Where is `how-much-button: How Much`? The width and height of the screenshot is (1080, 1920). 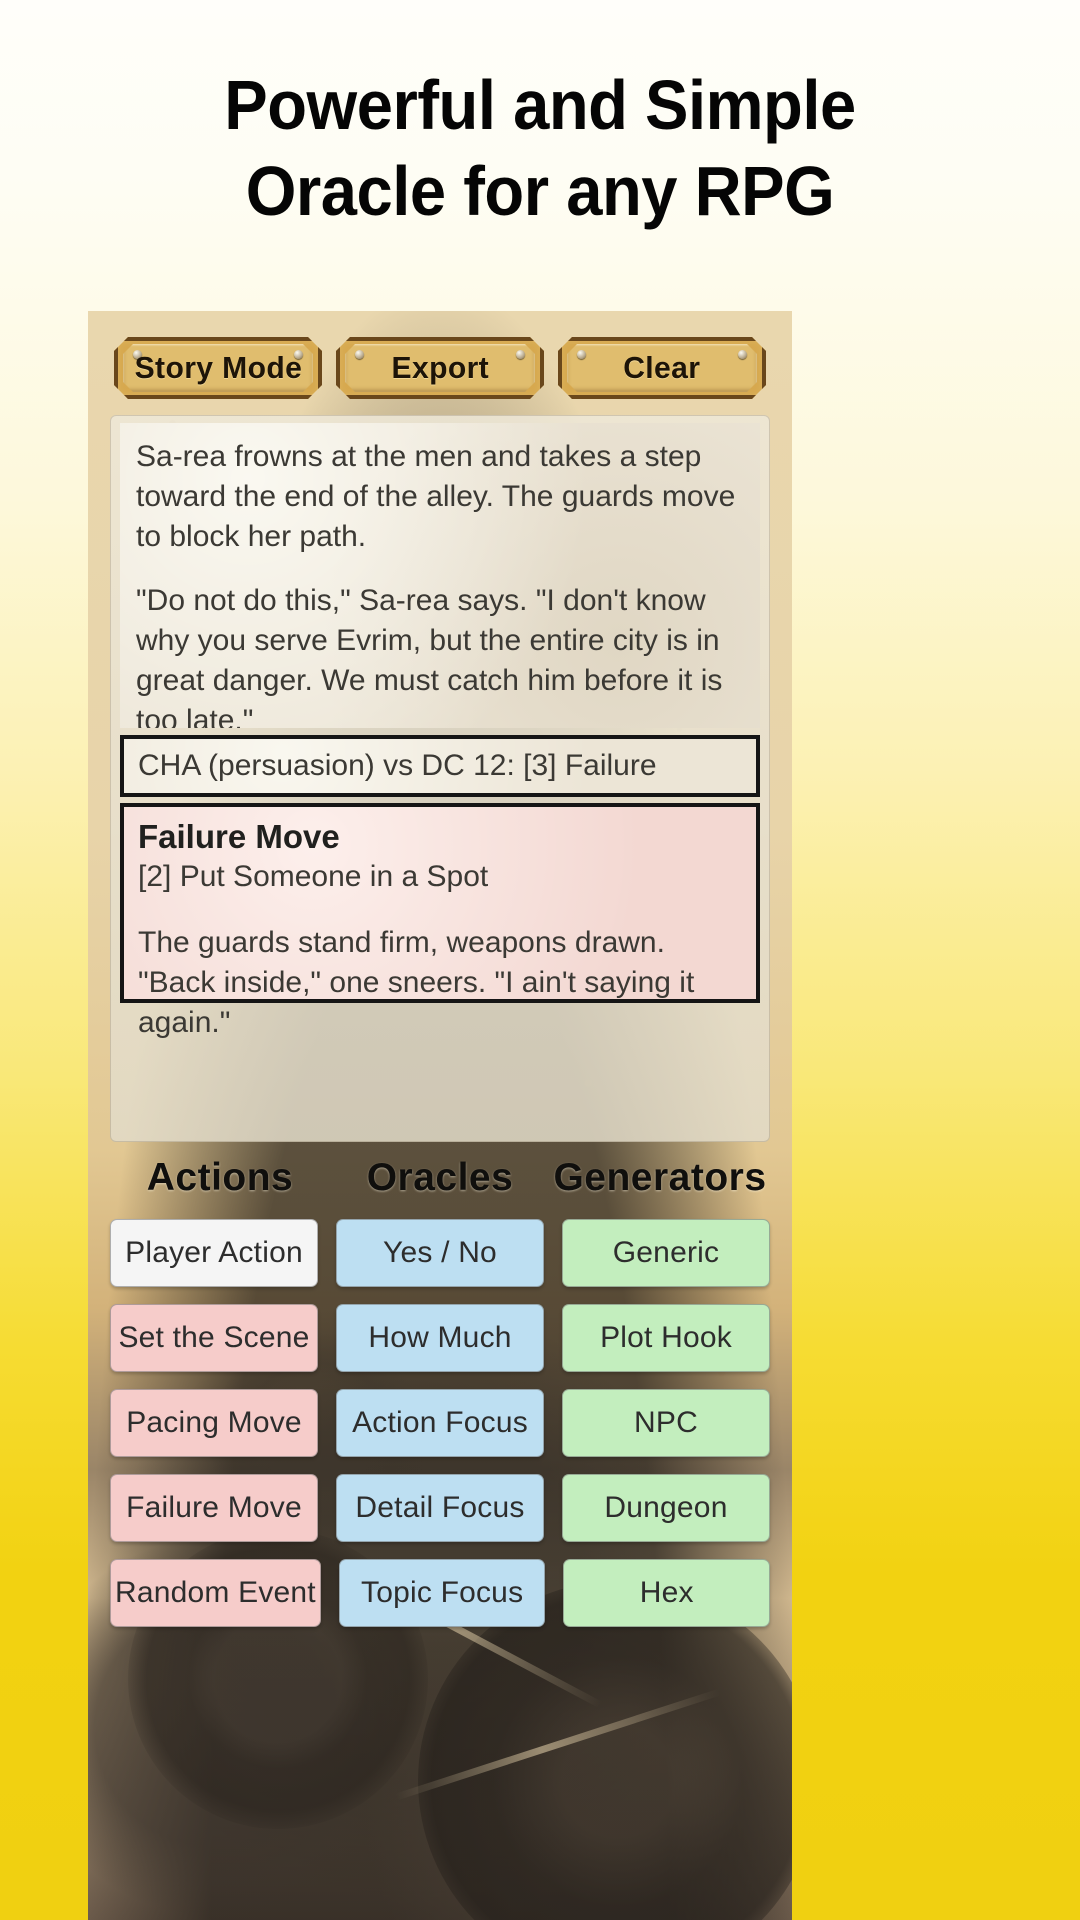
how-much-button: How Much is located at coordinates (440, 1338).